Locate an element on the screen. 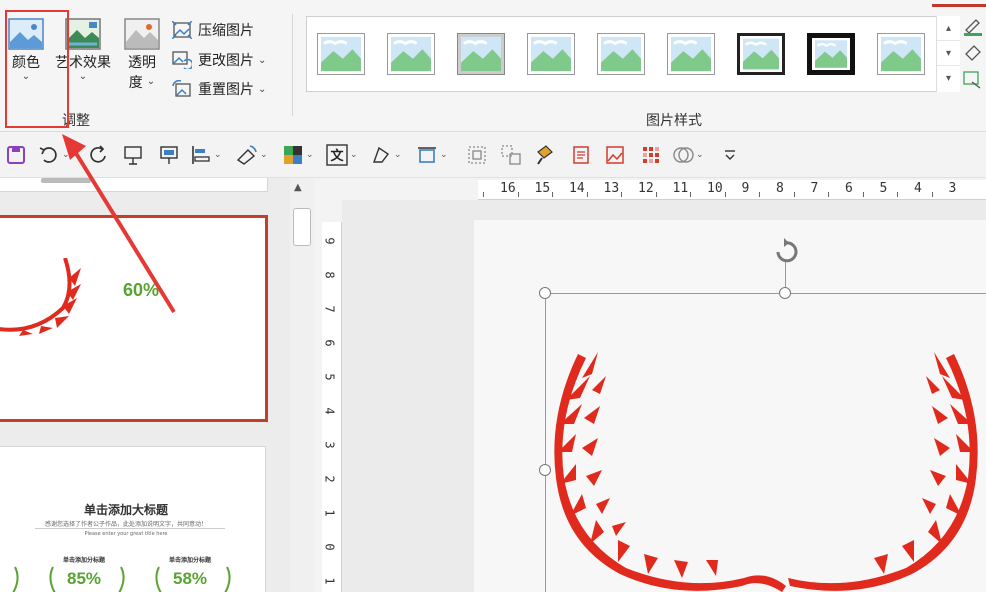  shape-icon: ⌄ is located at coordinates (386, 155).